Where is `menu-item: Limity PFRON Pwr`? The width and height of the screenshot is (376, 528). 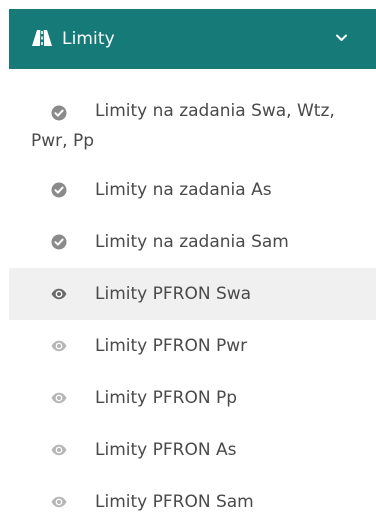
menu-item: Limity PFRON Pwr is located at coordinates (192, 346).